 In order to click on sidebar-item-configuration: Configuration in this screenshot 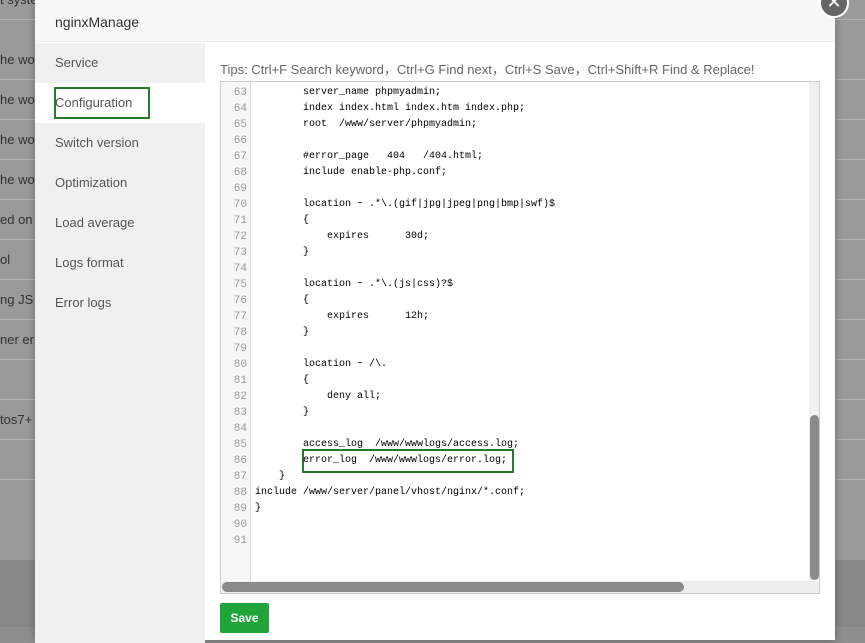, I will do `click(120, 103)`.